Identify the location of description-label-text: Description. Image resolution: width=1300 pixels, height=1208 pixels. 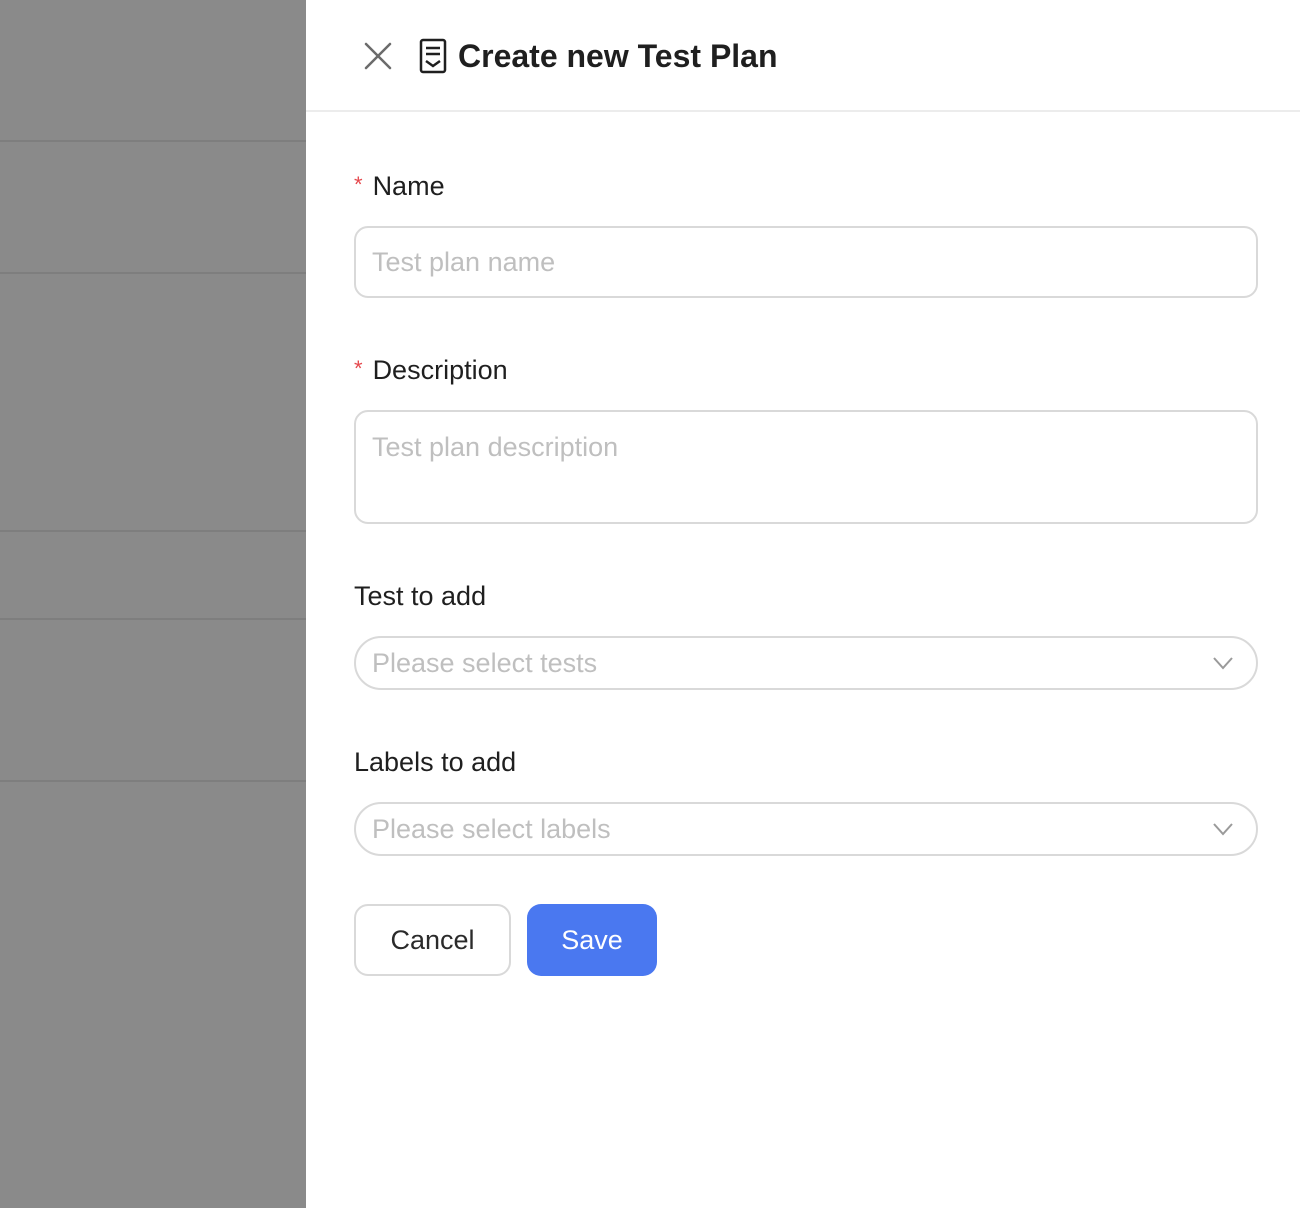
(440, 370).